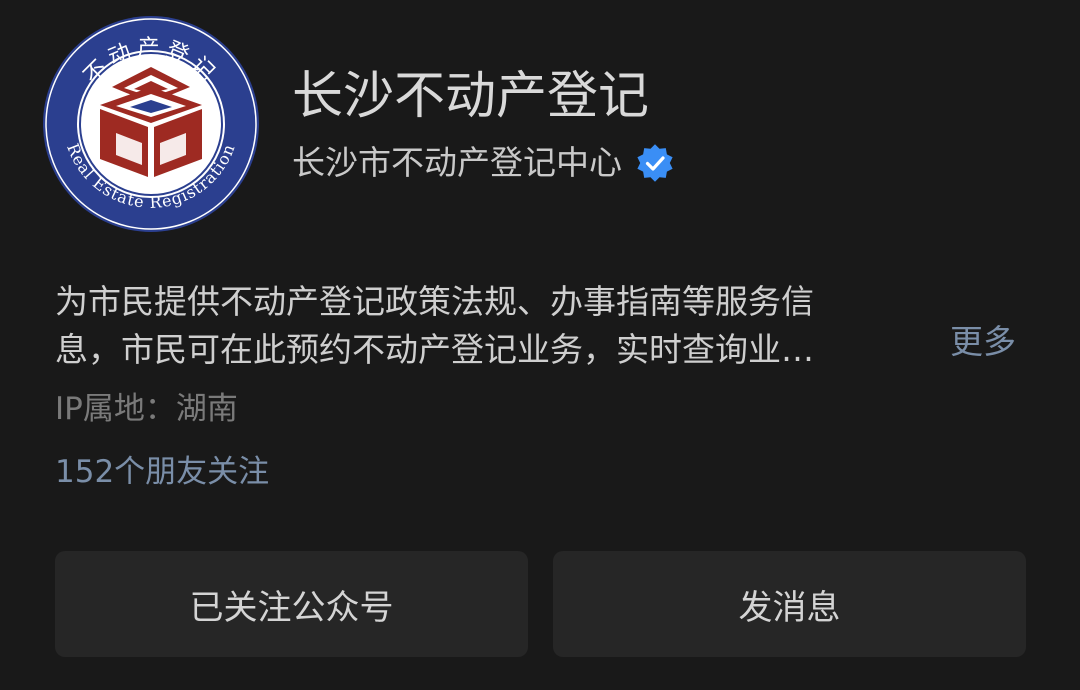 Image resolution: width=1080 pixels, height=690 pixels. I want to click on verified-badge-icon, so click(655, 163).